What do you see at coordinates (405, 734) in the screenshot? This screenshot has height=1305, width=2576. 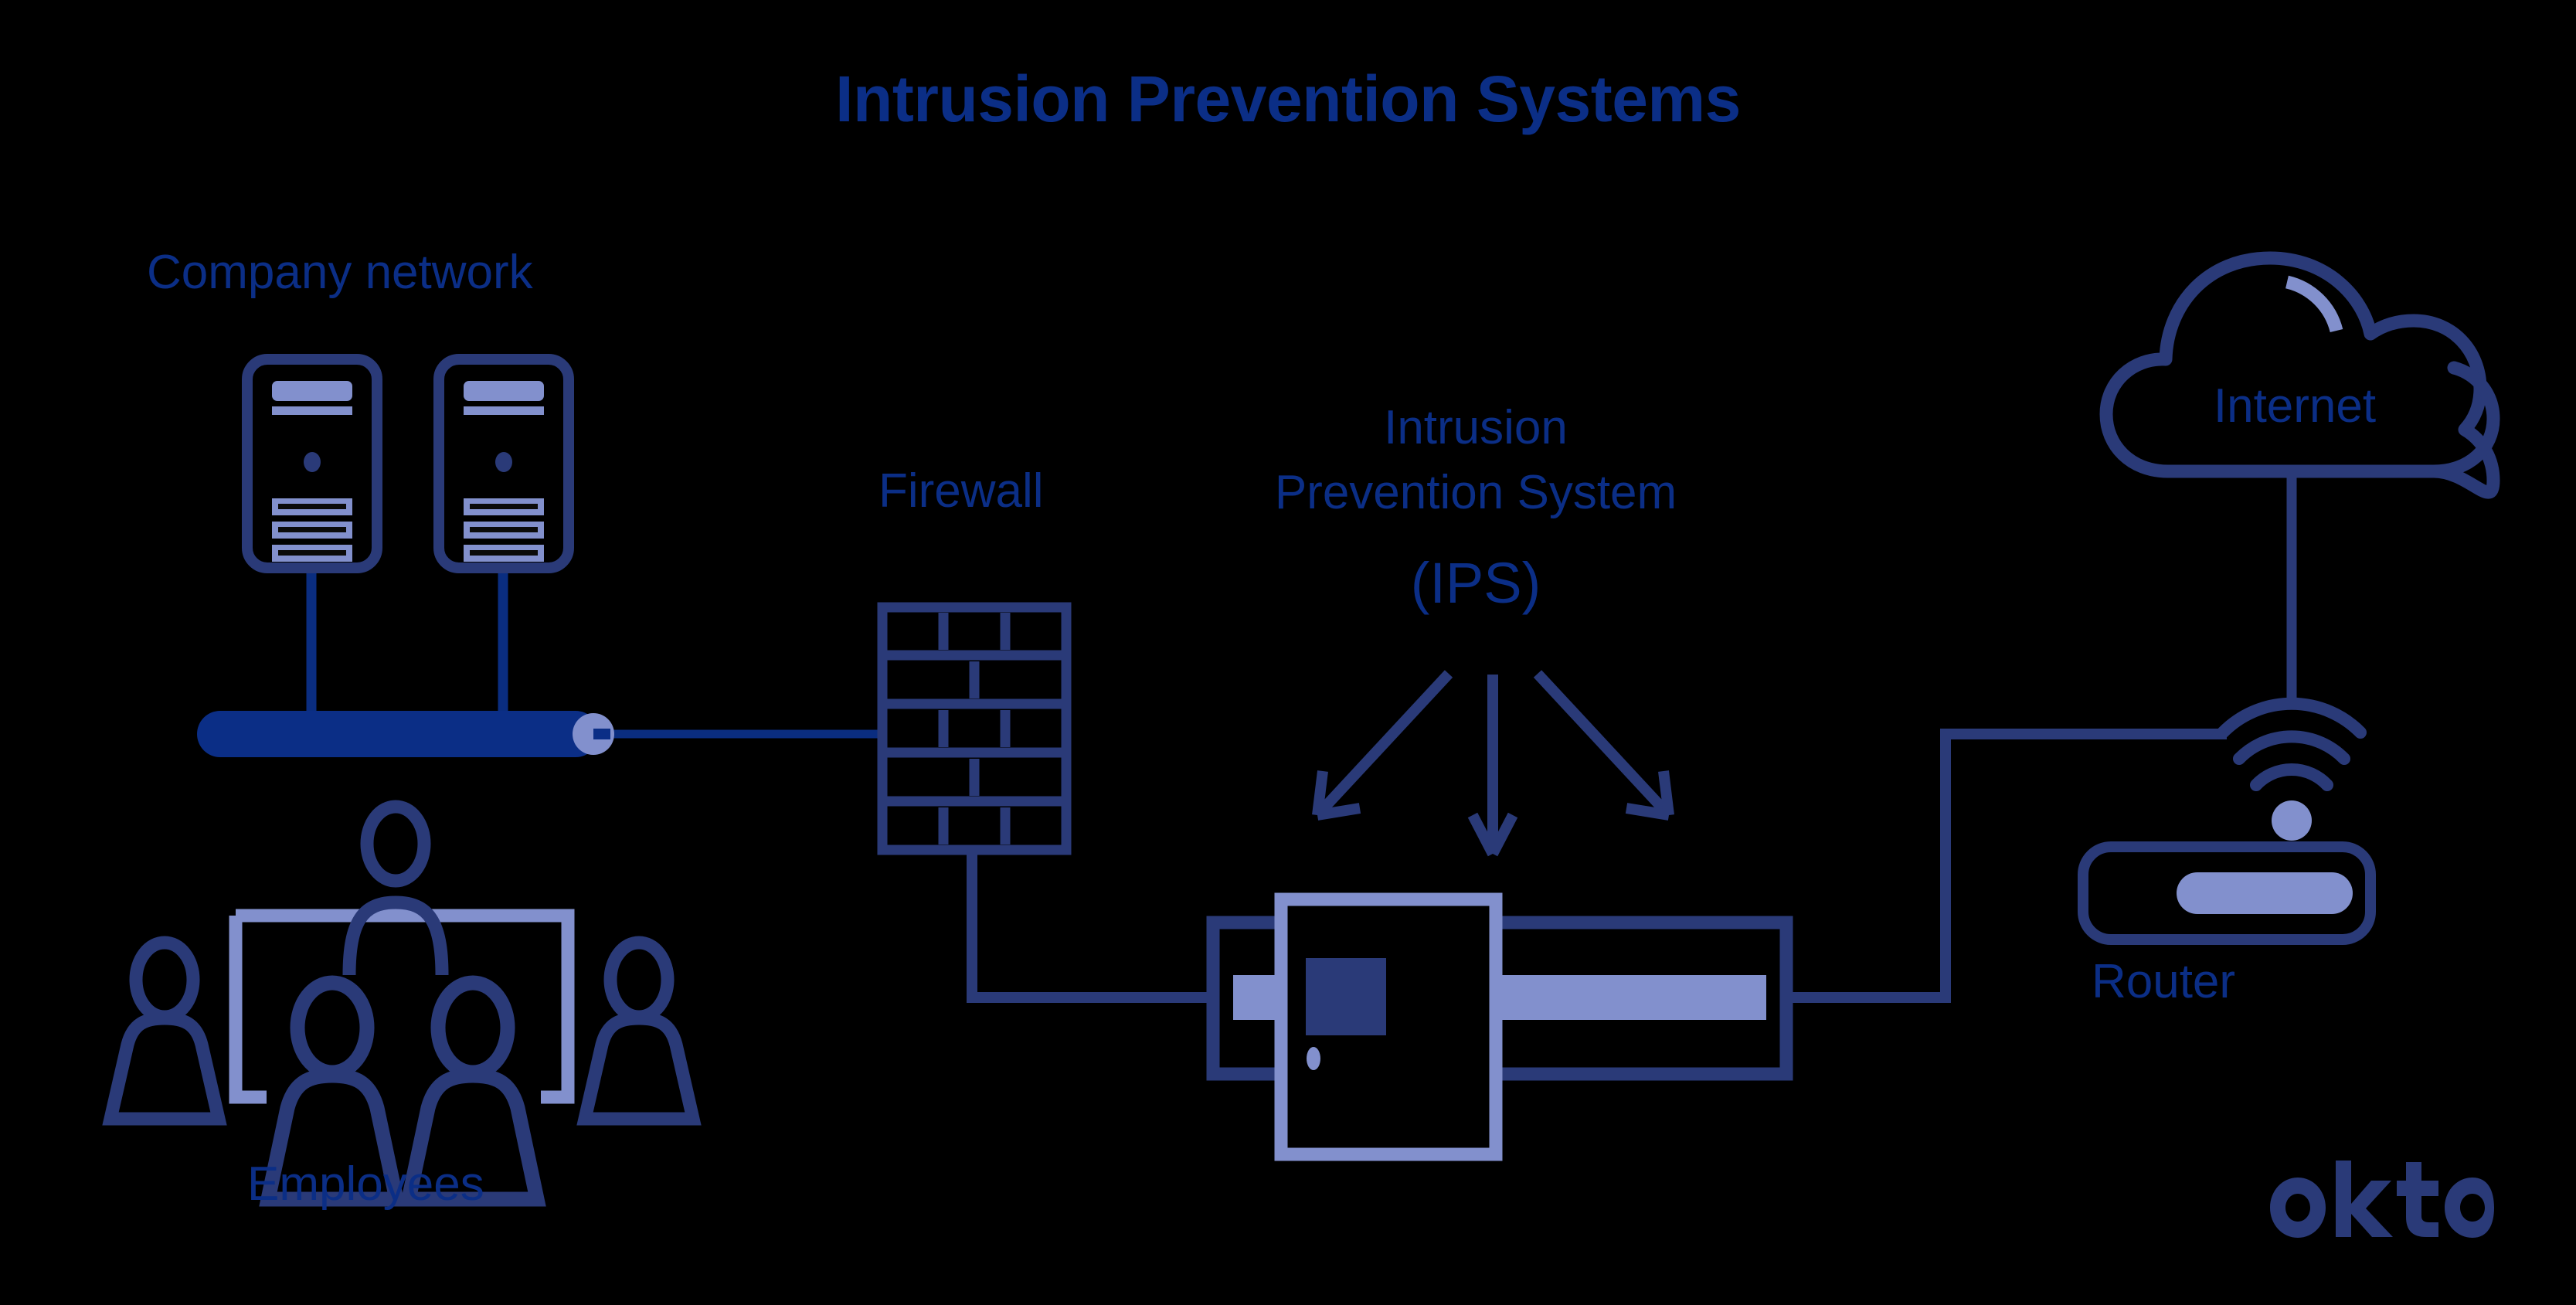 I see `network-switch-bar` at bounding box center [405, 734].